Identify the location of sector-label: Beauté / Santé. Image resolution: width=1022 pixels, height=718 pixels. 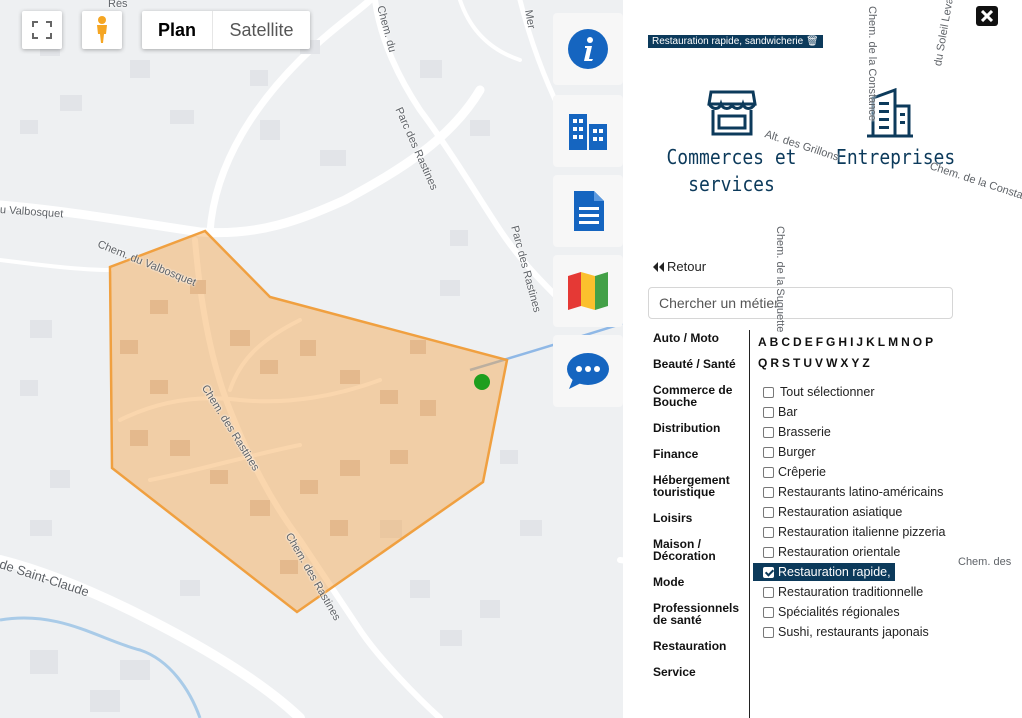
(694, 364).